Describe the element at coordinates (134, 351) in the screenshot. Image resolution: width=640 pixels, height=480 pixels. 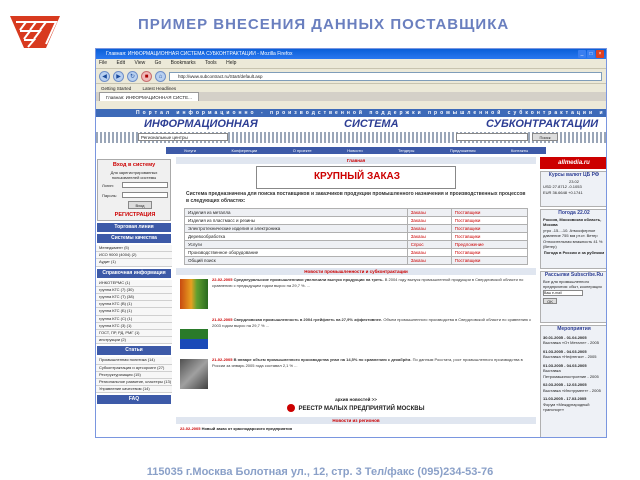
I see `section-articles: Статьи` at that location.